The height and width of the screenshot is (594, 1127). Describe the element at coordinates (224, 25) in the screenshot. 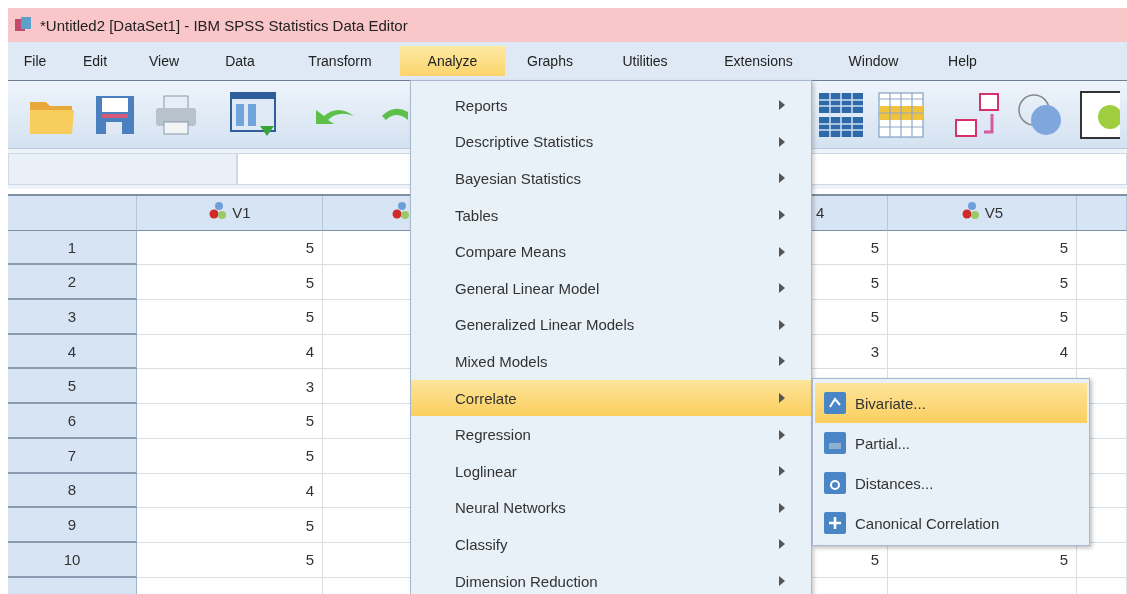

I see `window-title: *Untitled2 [DataSet1] - IBM SPSS Statistics Data Editor` at that location.